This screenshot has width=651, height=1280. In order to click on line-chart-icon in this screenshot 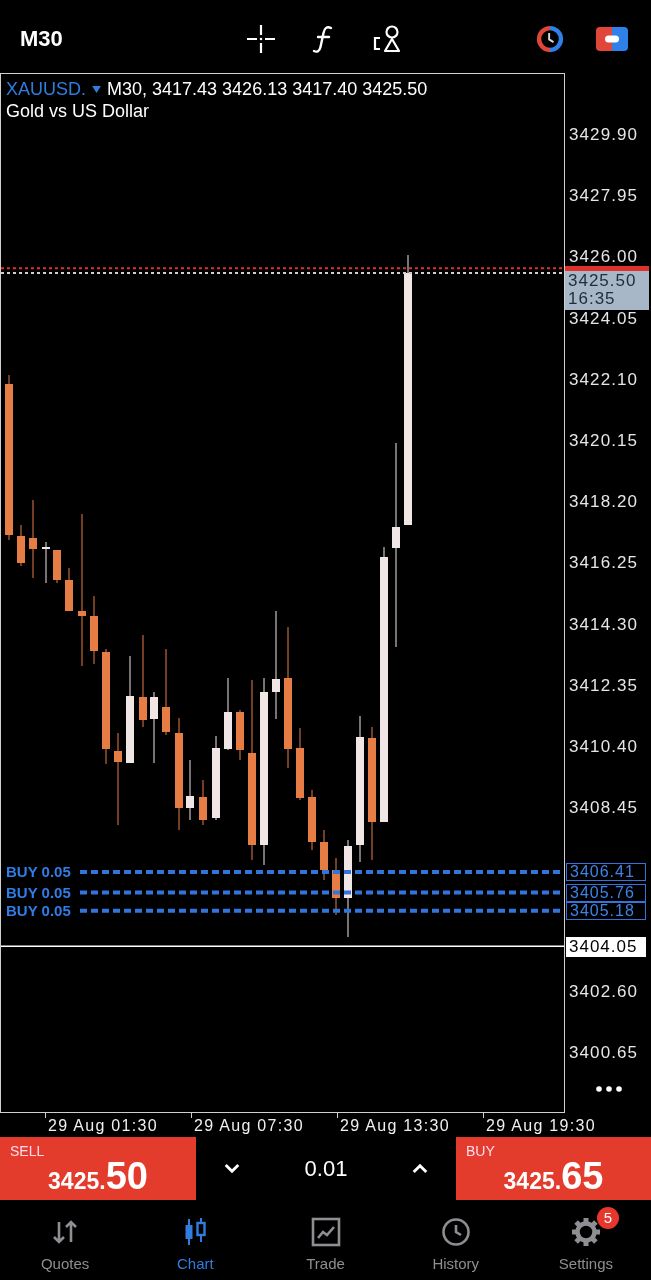, I will do `click(325, 1232)`.